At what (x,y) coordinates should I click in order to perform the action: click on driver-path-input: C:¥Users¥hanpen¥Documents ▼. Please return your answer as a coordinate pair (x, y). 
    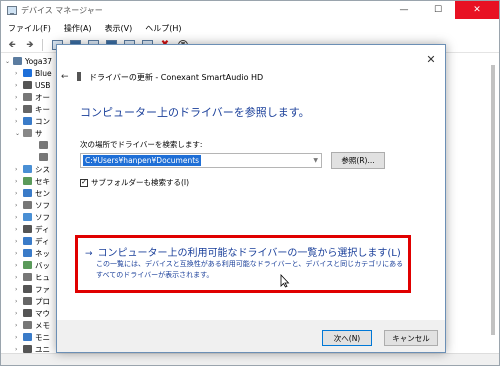
    Looking at the image, I should click on (201, 160).